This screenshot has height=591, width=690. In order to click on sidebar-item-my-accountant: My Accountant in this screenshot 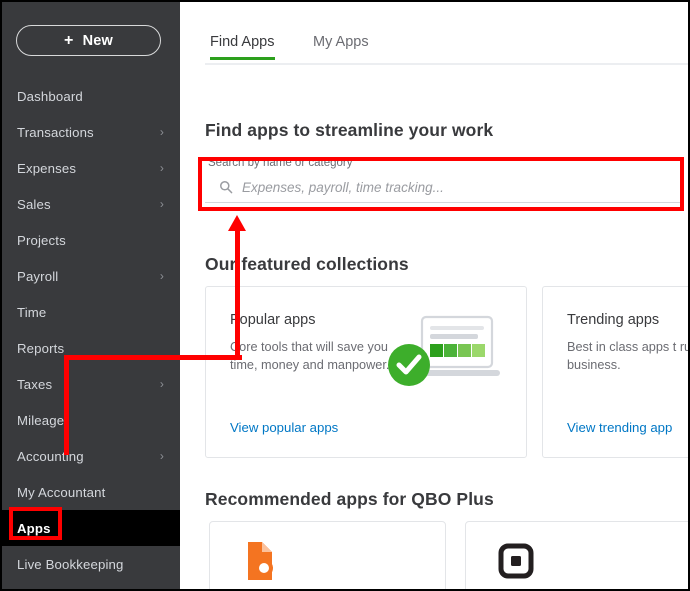, I will do `click(91, 492)`.